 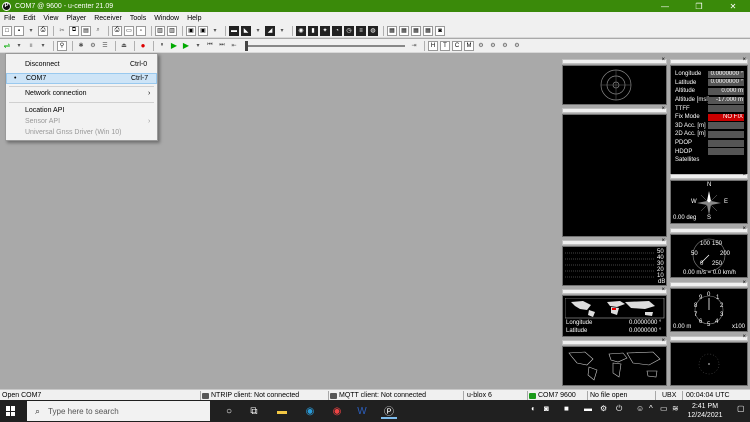 What do you see at coordinates (76, 18) in the screenshot?
I see `menu-player: Player` at bounding box center [76, 18].